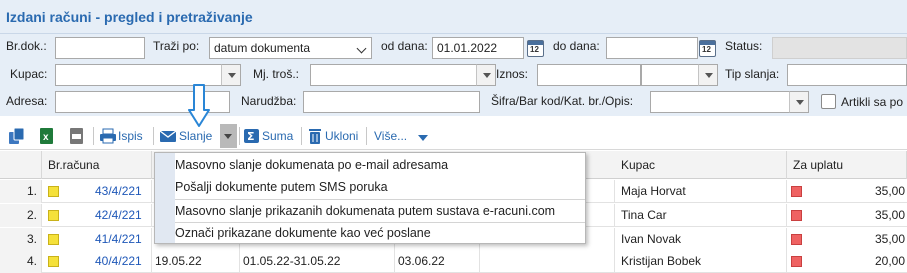 This screenshot has height=273, width=907. What do you see at coordinates (478, 48) in the screenshot?
I see `od-dana-input: 01.01.2022` at bounding box center [478, 48].